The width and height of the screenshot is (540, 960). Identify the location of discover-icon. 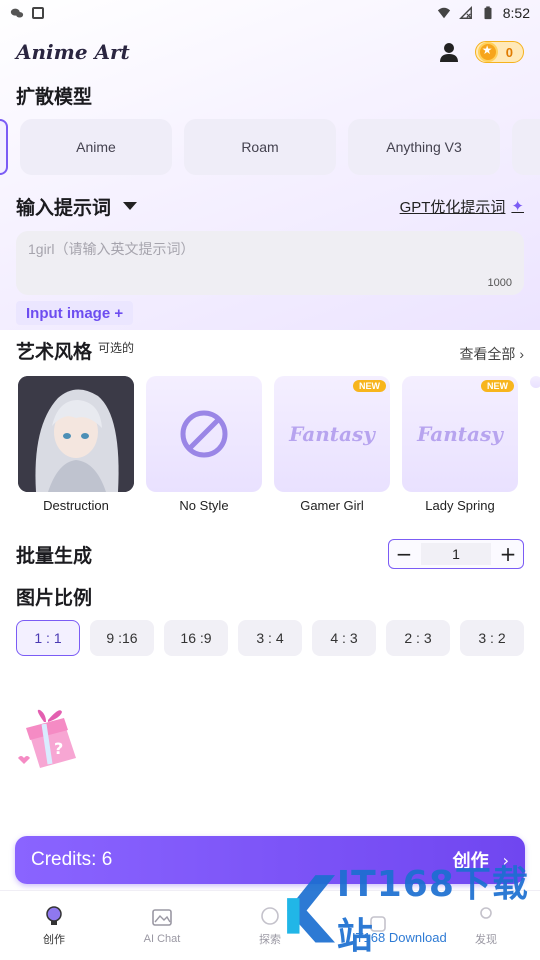
(486, 912).